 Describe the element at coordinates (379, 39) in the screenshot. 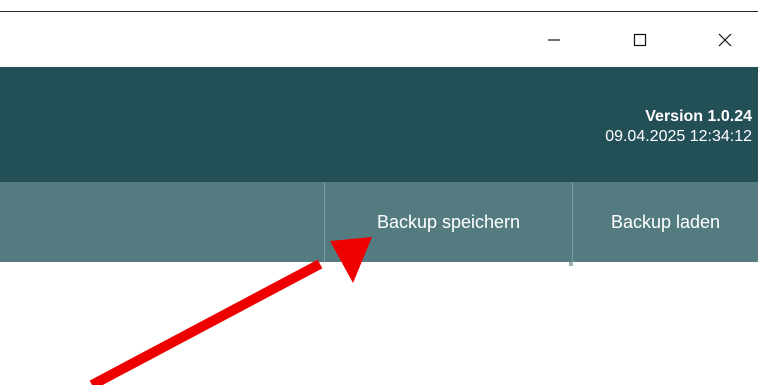

I see `title-bar` at that location.